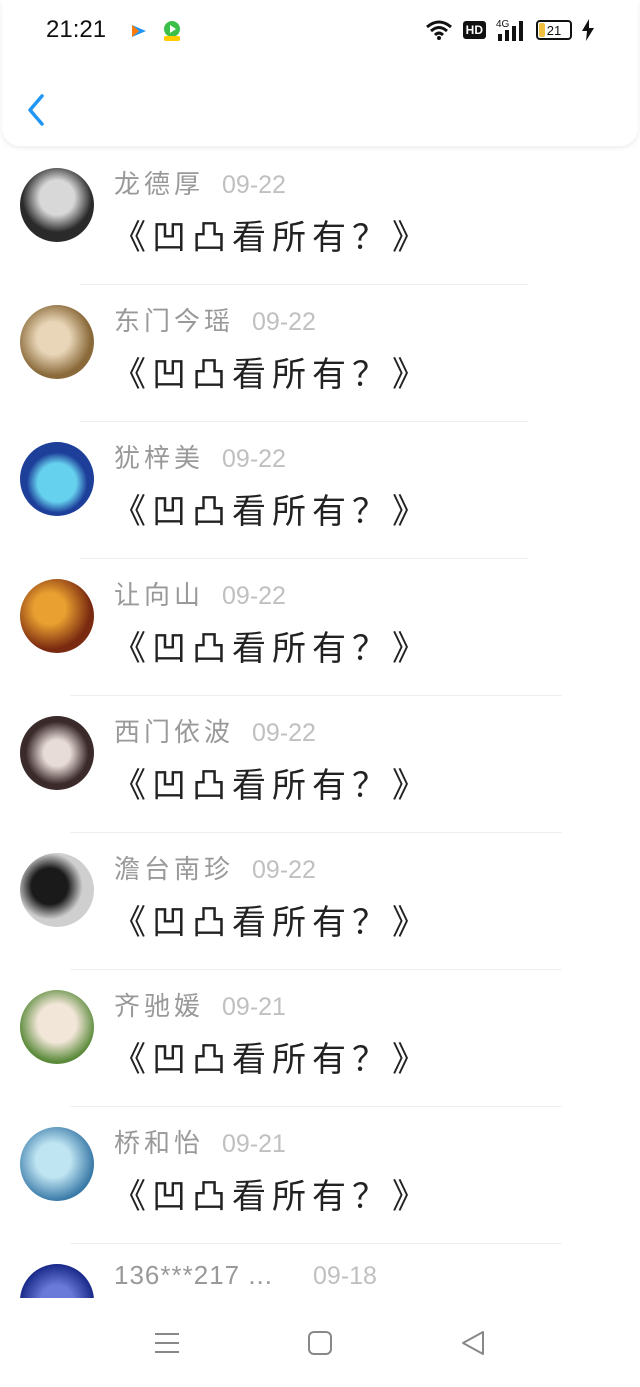  Describe the element at coordinates (588, 30) in the screenshot. I see `charging-icon` at that location.